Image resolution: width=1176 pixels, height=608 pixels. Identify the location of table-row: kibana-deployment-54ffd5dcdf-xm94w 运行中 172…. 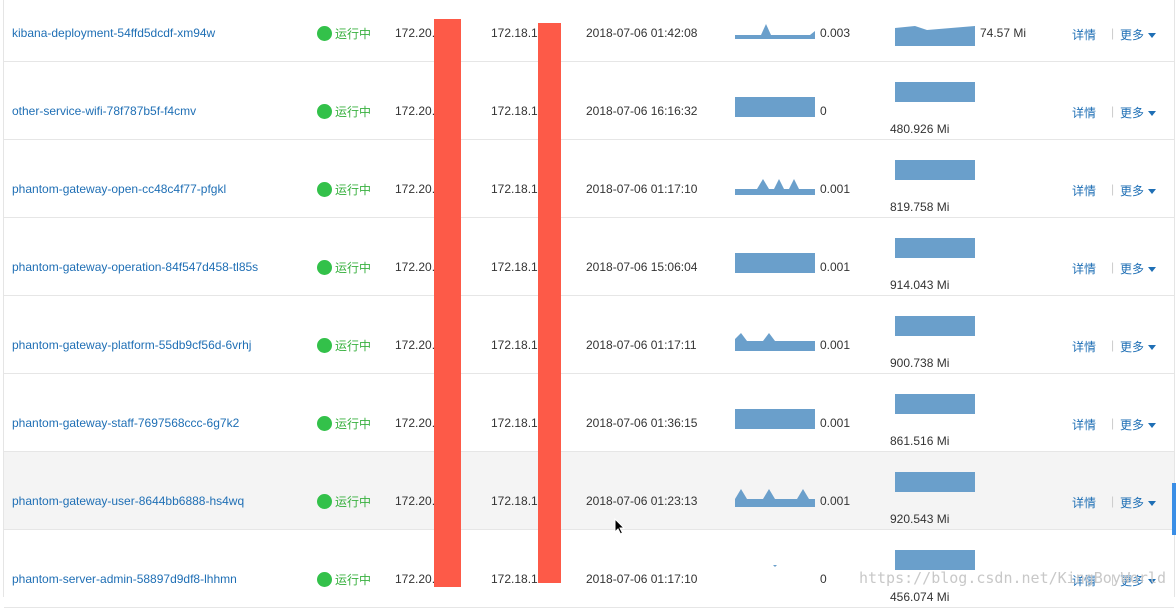
(589, 31).